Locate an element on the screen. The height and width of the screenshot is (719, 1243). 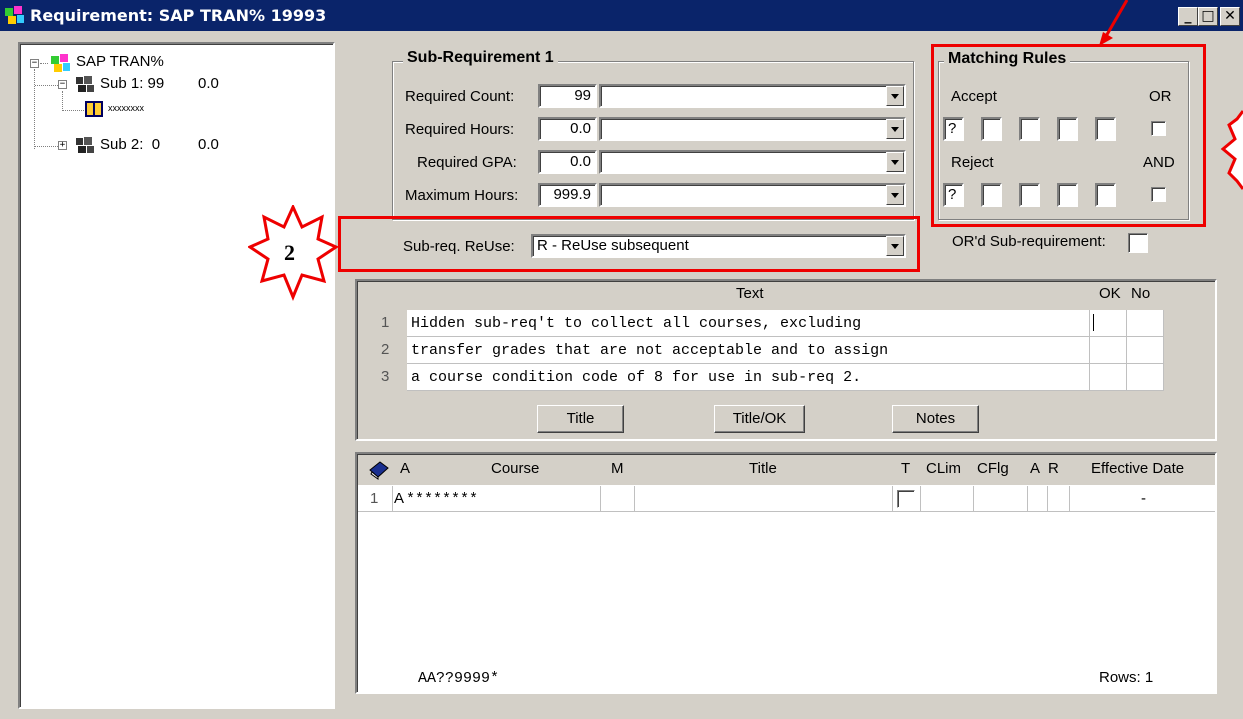
required-hours-input: 0.0 is located at coordinates (567, 129).